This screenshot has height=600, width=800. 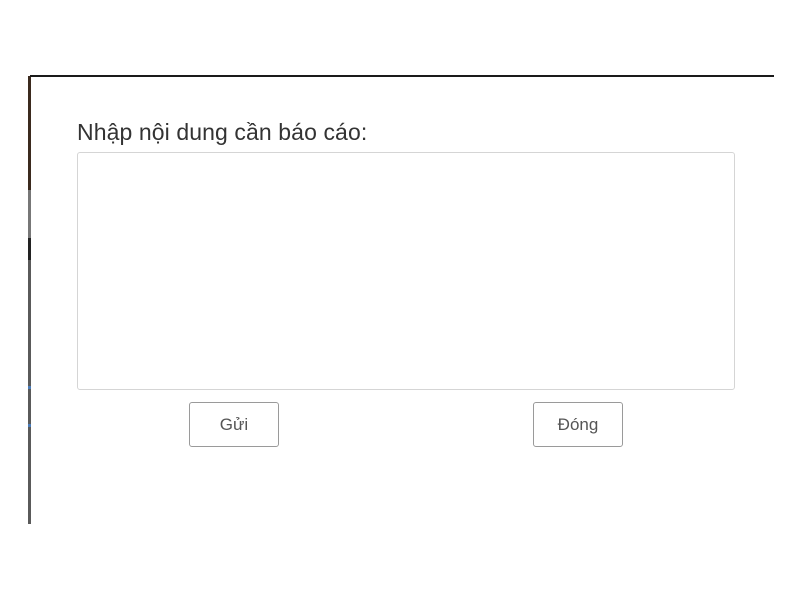 I want to click on send-button: Gửi, so click(x=234, y=424).